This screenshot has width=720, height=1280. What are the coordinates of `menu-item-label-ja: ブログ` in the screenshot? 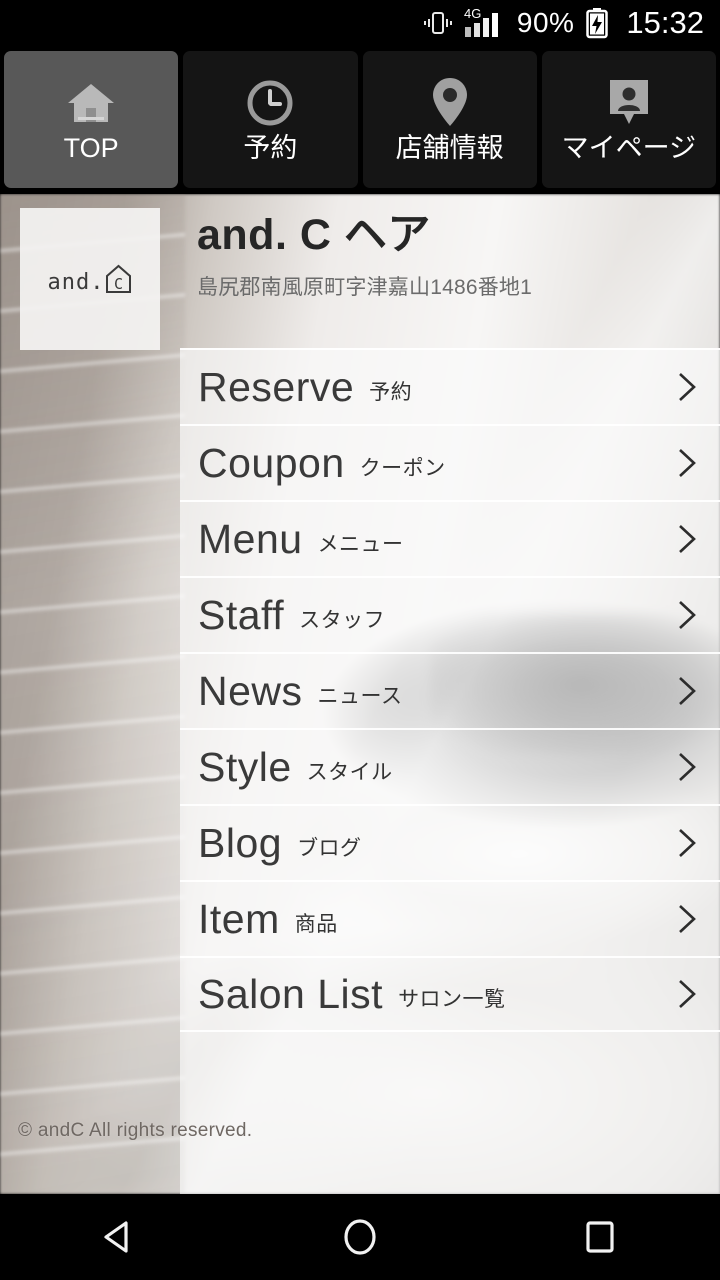 It's located at (329, 848).